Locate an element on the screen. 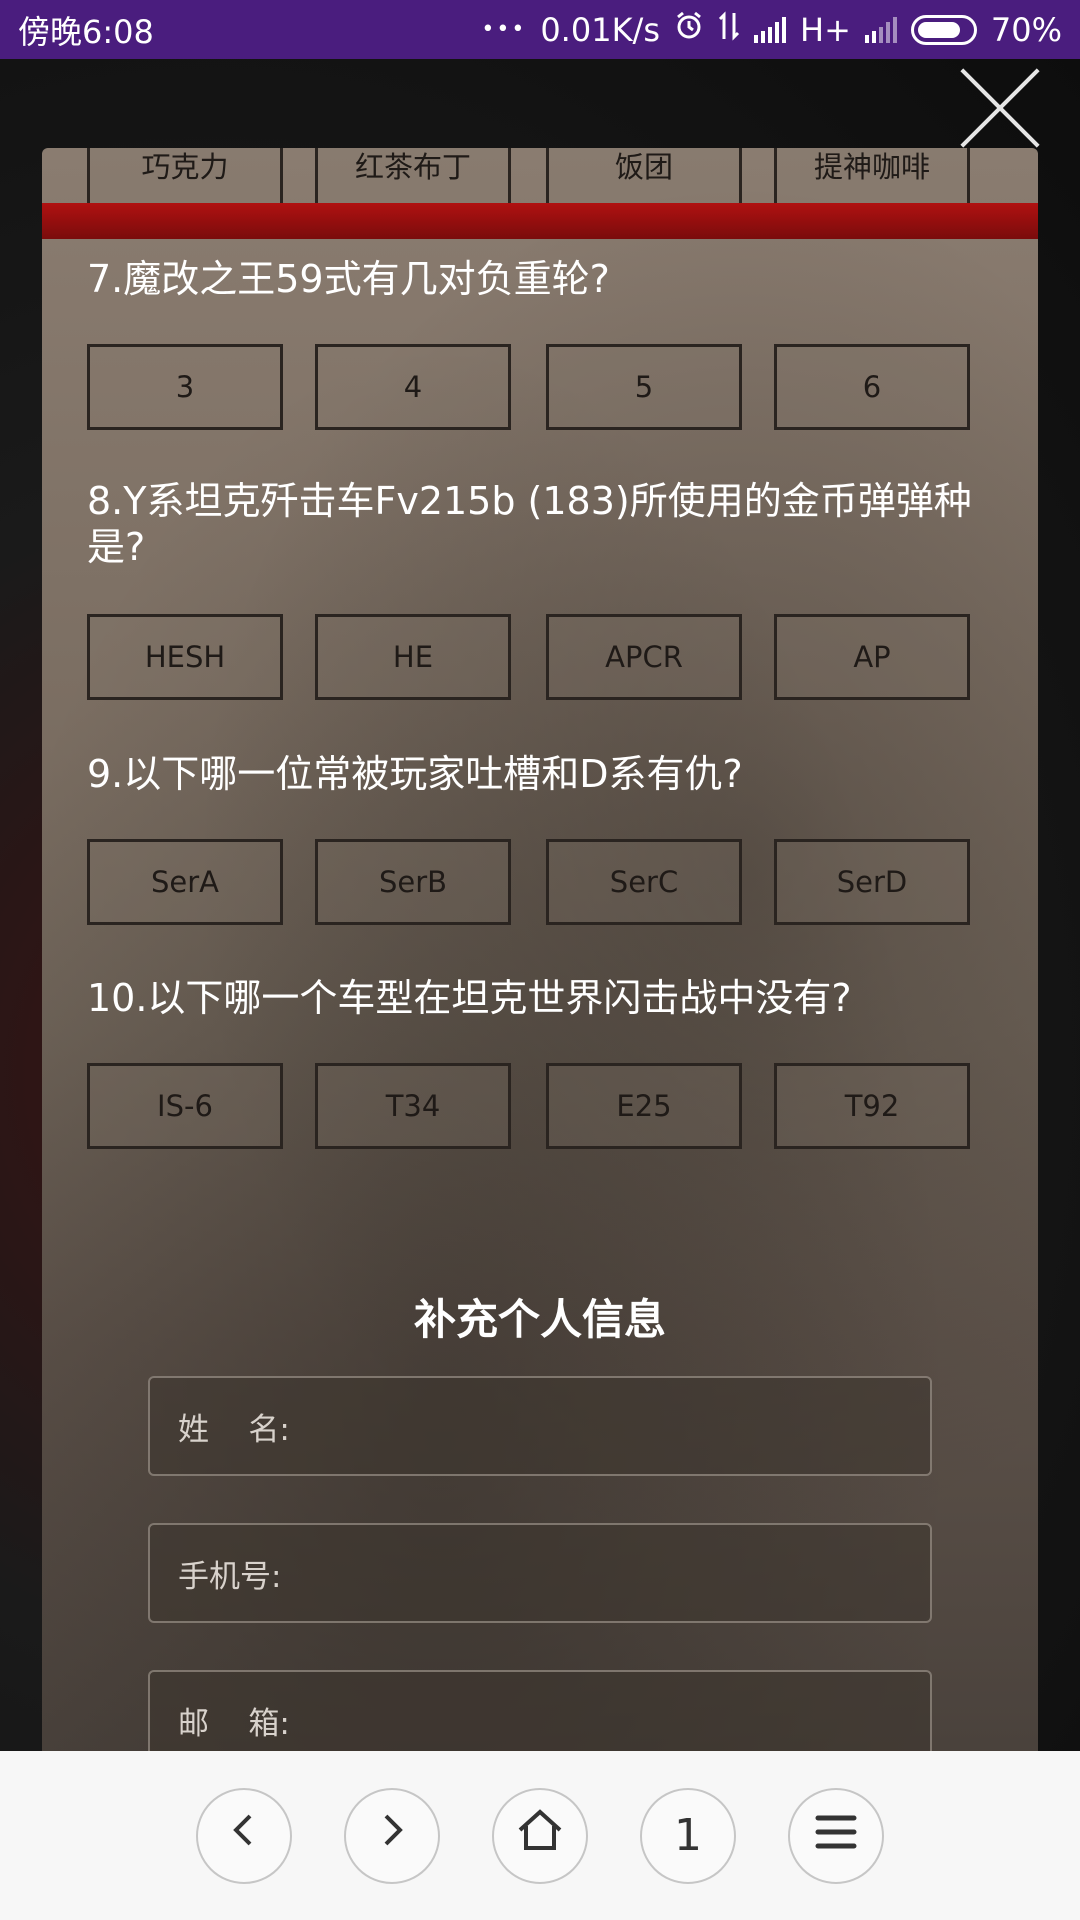 The height and width of the screenshot is (1920, 1080). option-button: IS-6 is located at coordinates (185, 1106).